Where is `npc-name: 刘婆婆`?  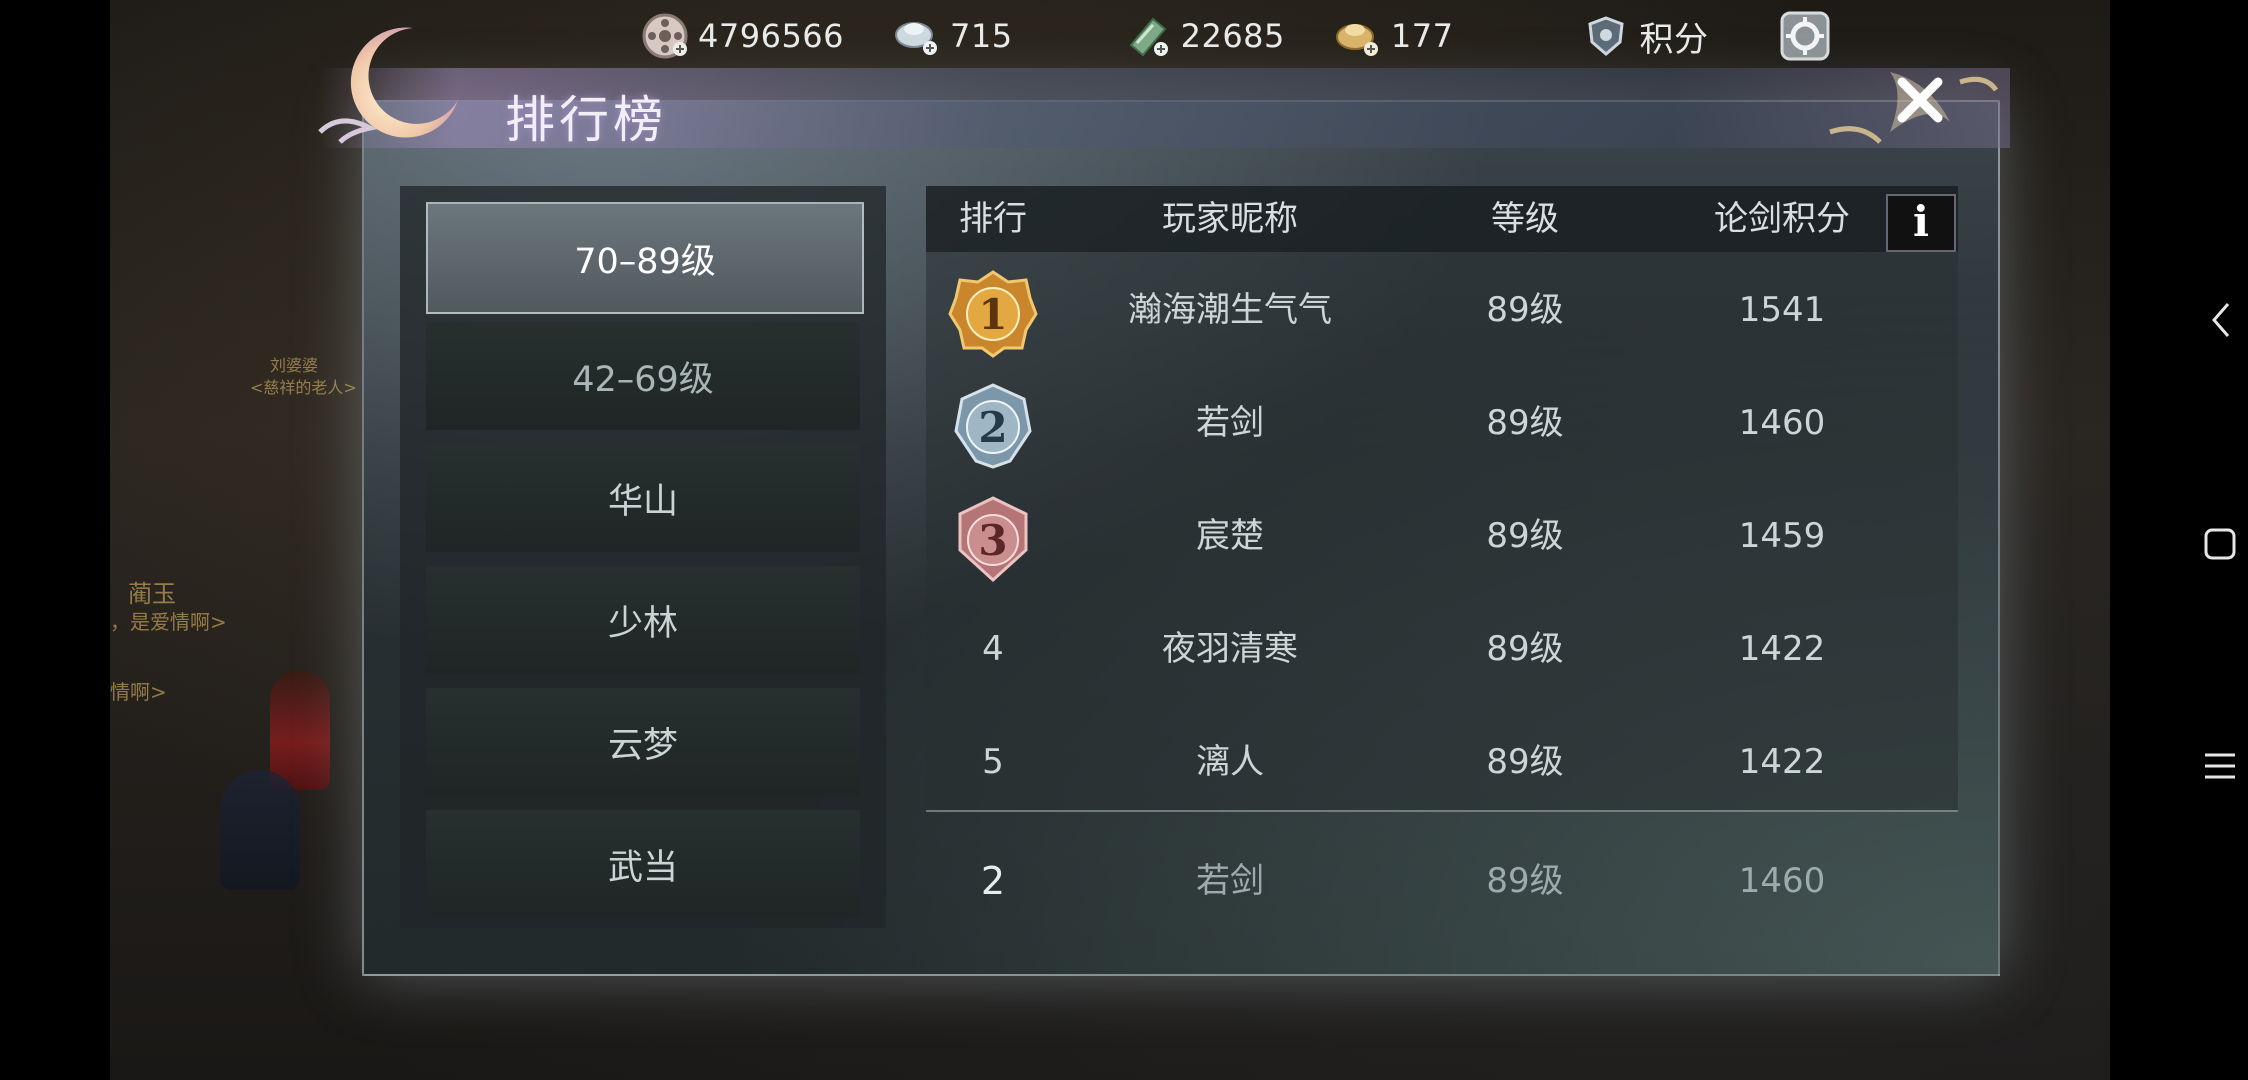 npc-name: 刘婆婆 is located at coordinates (294, 365).